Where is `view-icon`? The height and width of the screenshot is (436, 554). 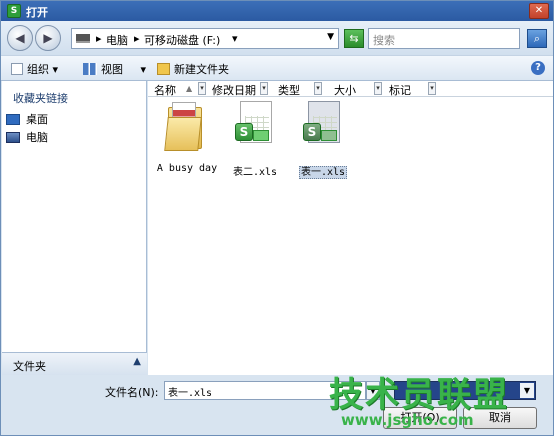 view-icon is located at coordinates (90, 69).